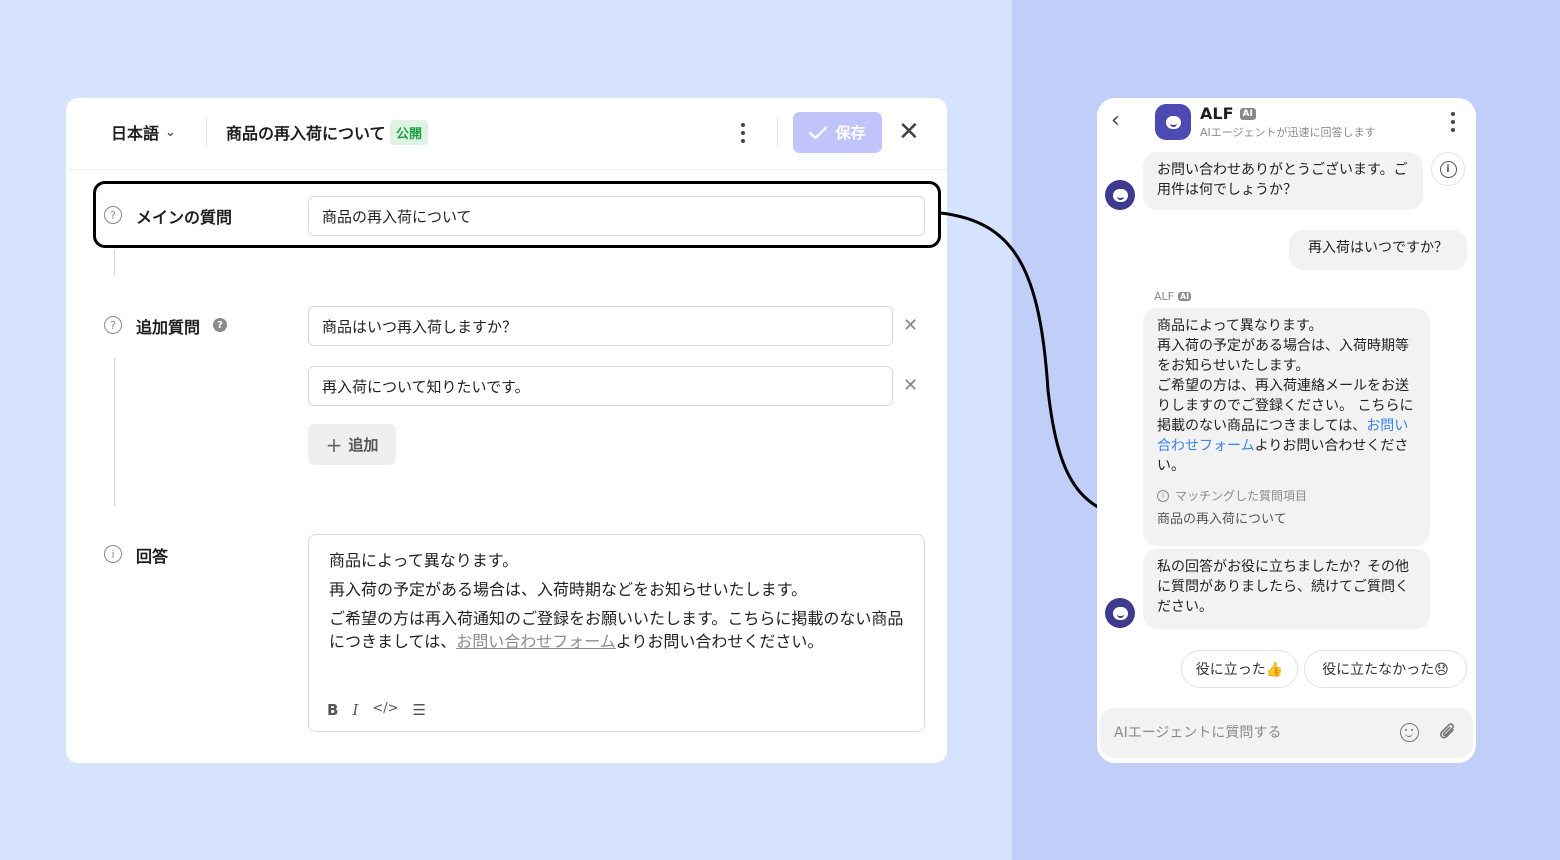 The width and height of the screenshot is (1560, 860). What do you see at coordinates (1222, 519) in the screenshot?
I see `matched-question: 商品の再入荷について` at bounding box center [1222, 519].